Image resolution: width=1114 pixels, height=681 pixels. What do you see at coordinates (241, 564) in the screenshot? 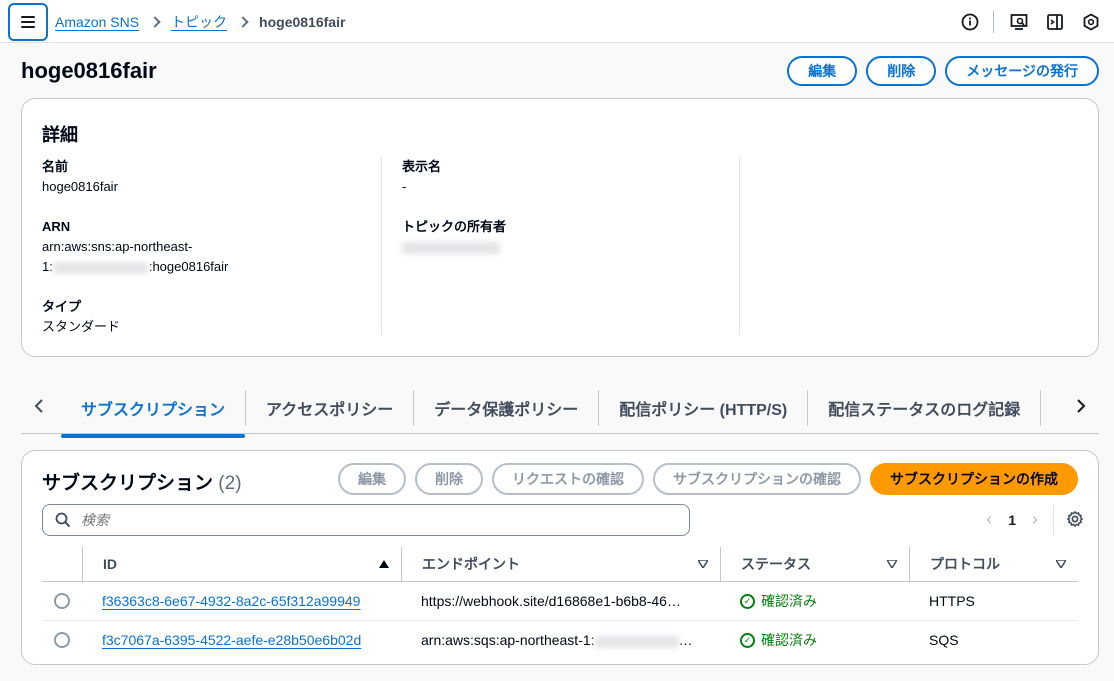
I see `id-column-header: ID` at bounding box center [241, 564].